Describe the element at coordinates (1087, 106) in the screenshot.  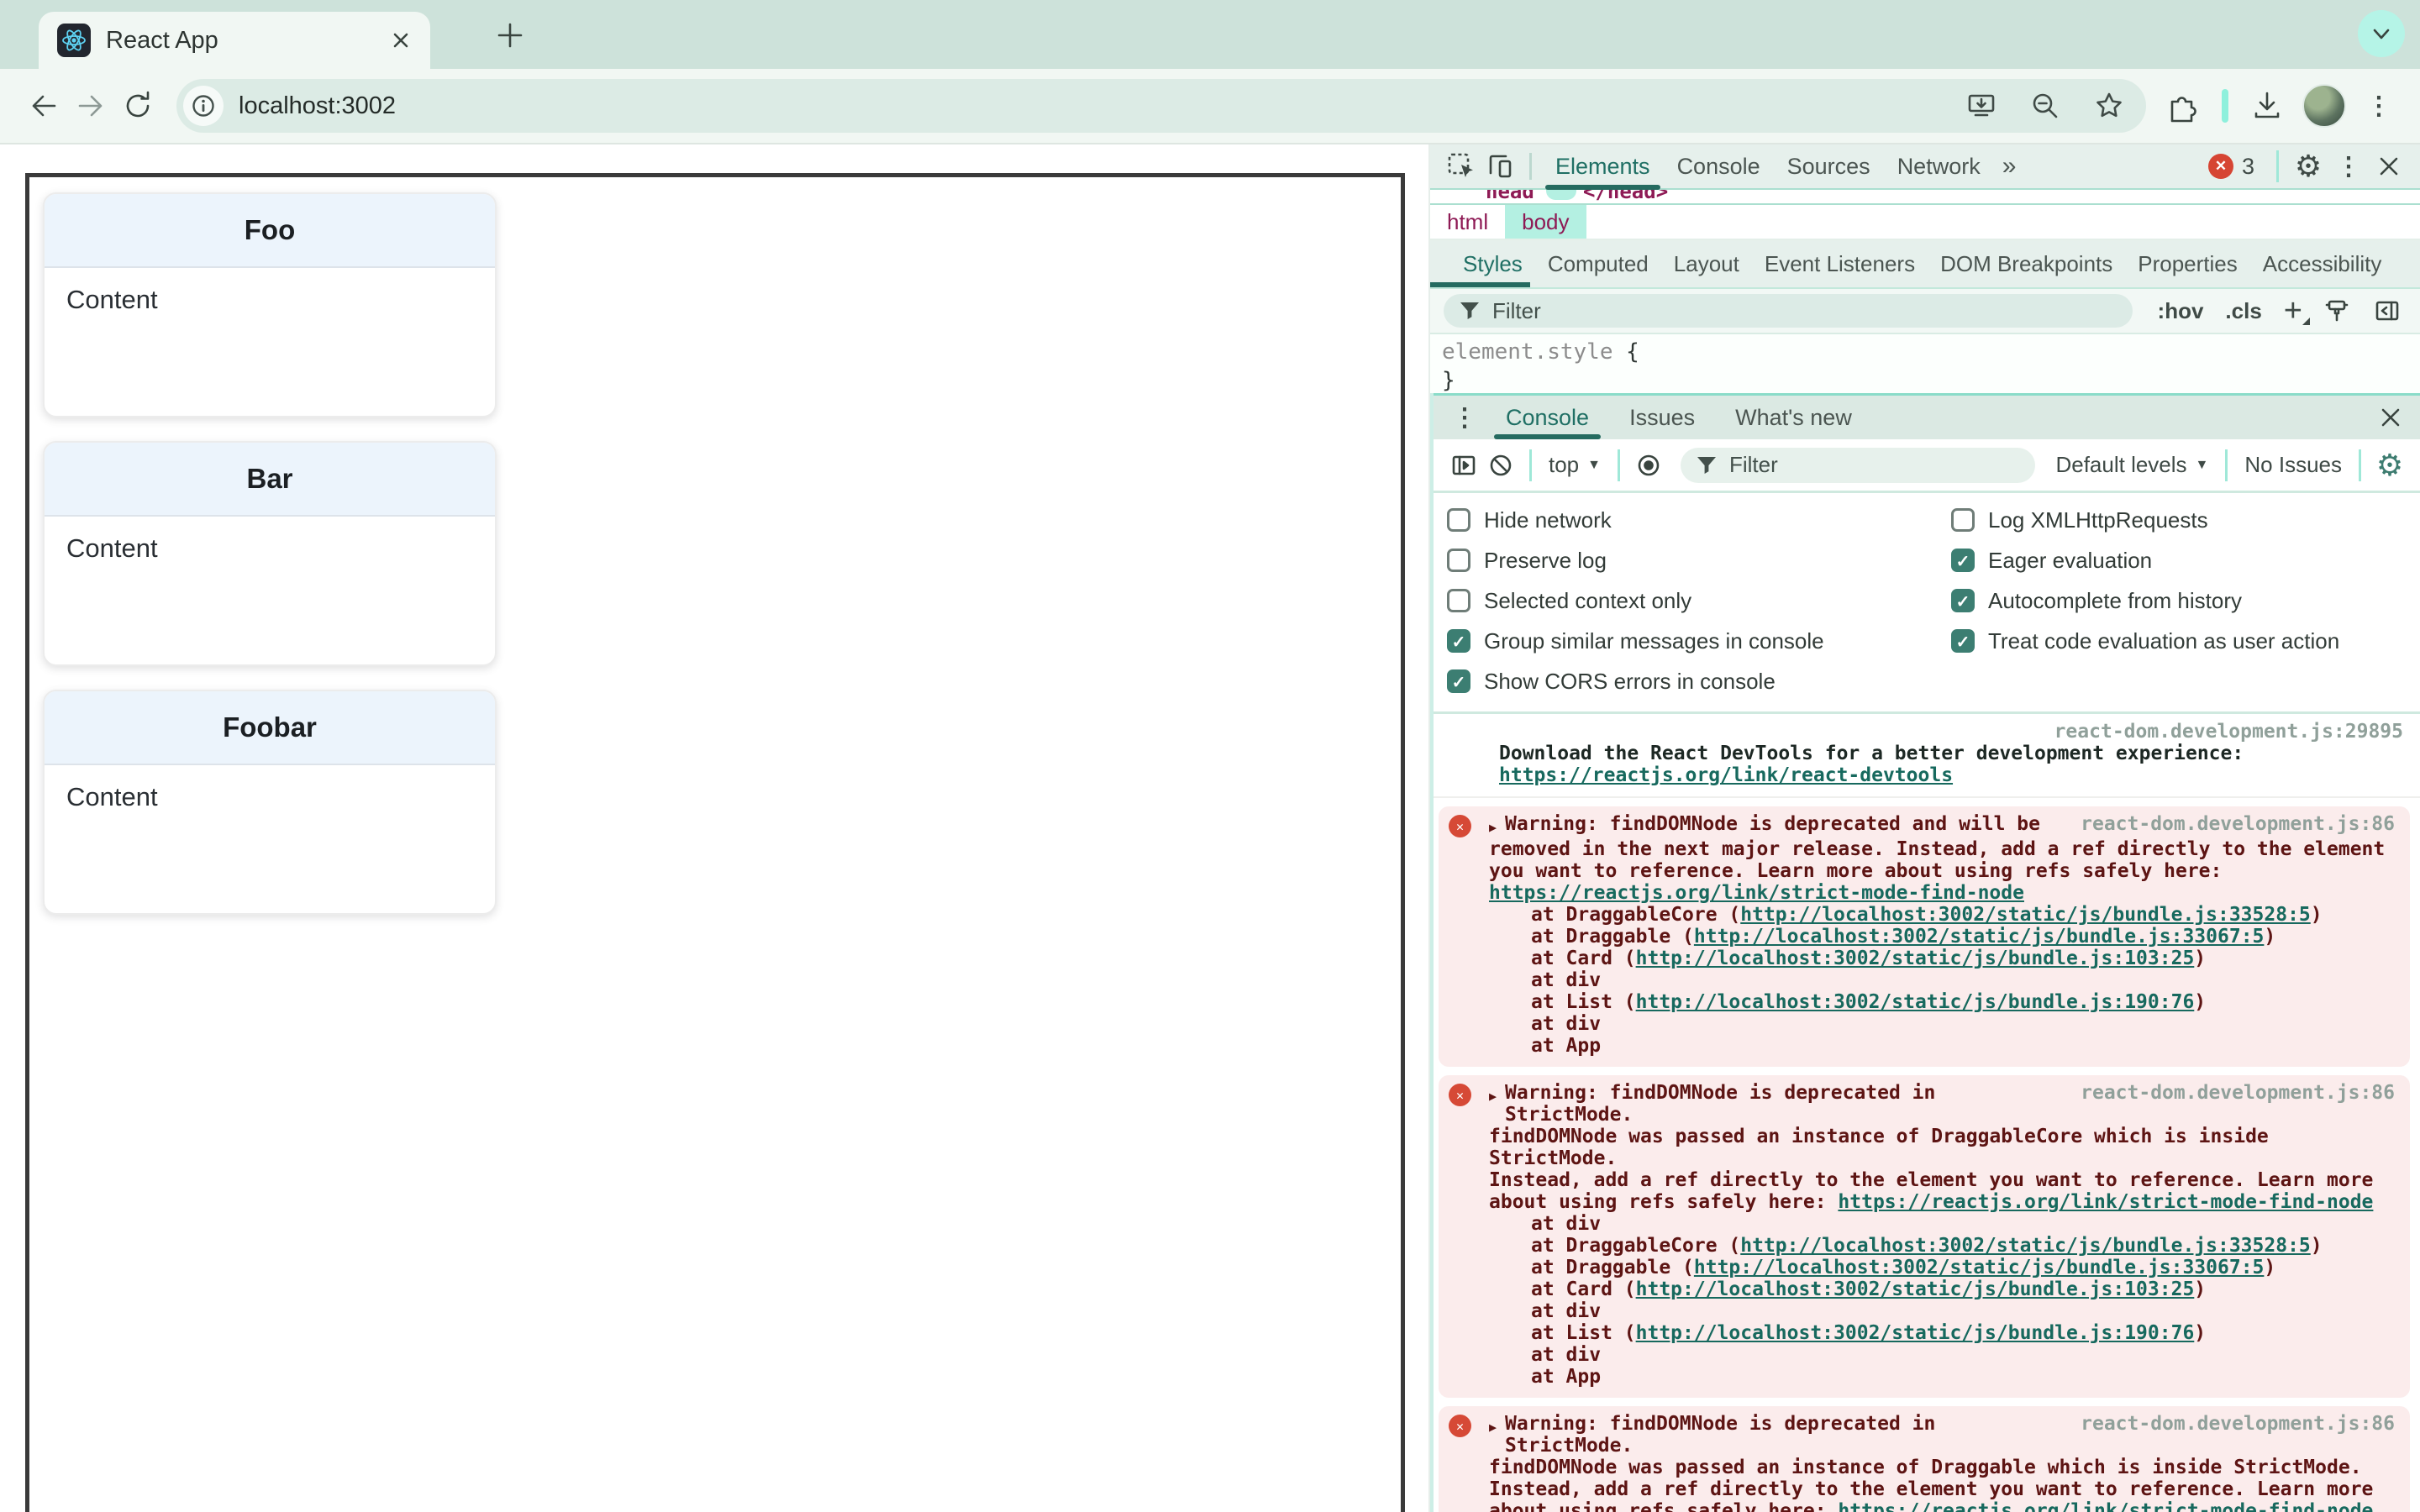
I see `url-text: localhost:3002` at that location.